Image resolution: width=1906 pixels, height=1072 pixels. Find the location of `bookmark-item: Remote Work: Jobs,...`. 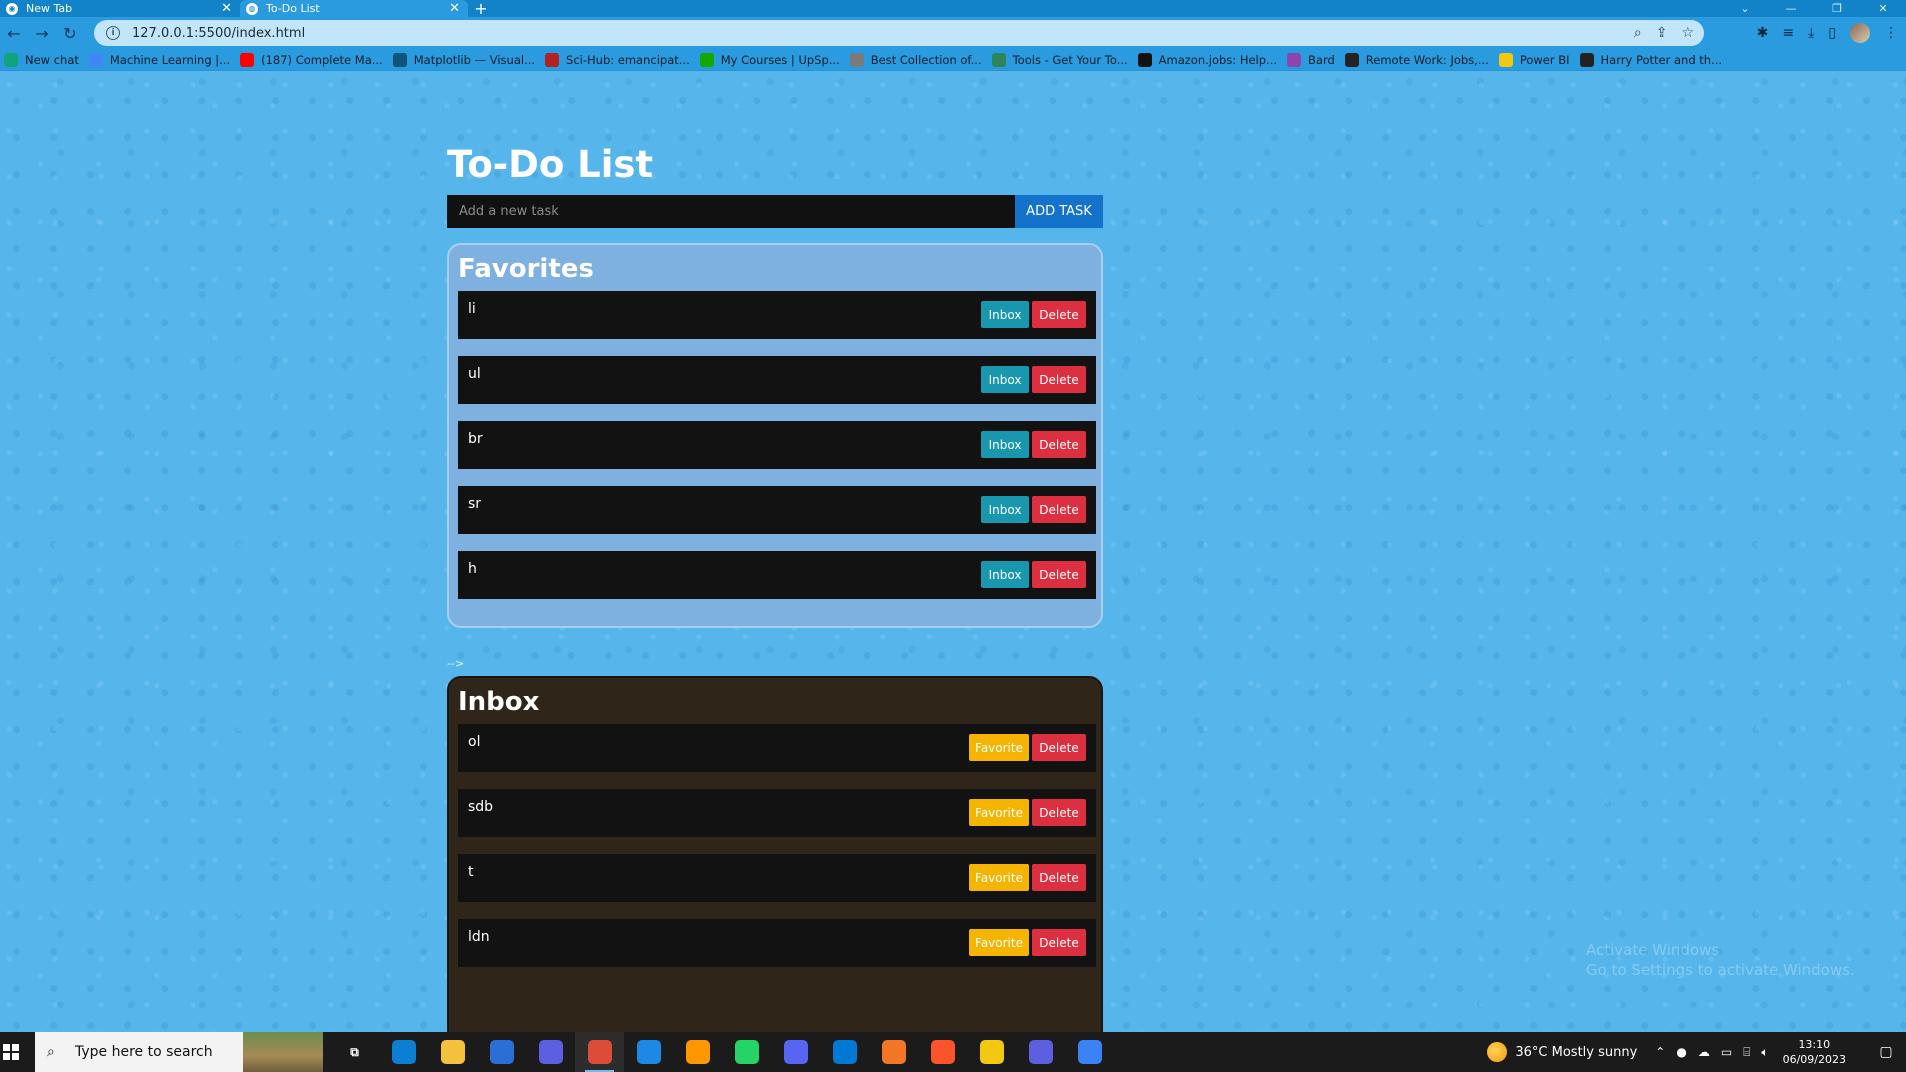

bookmark-item: Remote Work: Jobs,... is located at coordinates (1420, 59).